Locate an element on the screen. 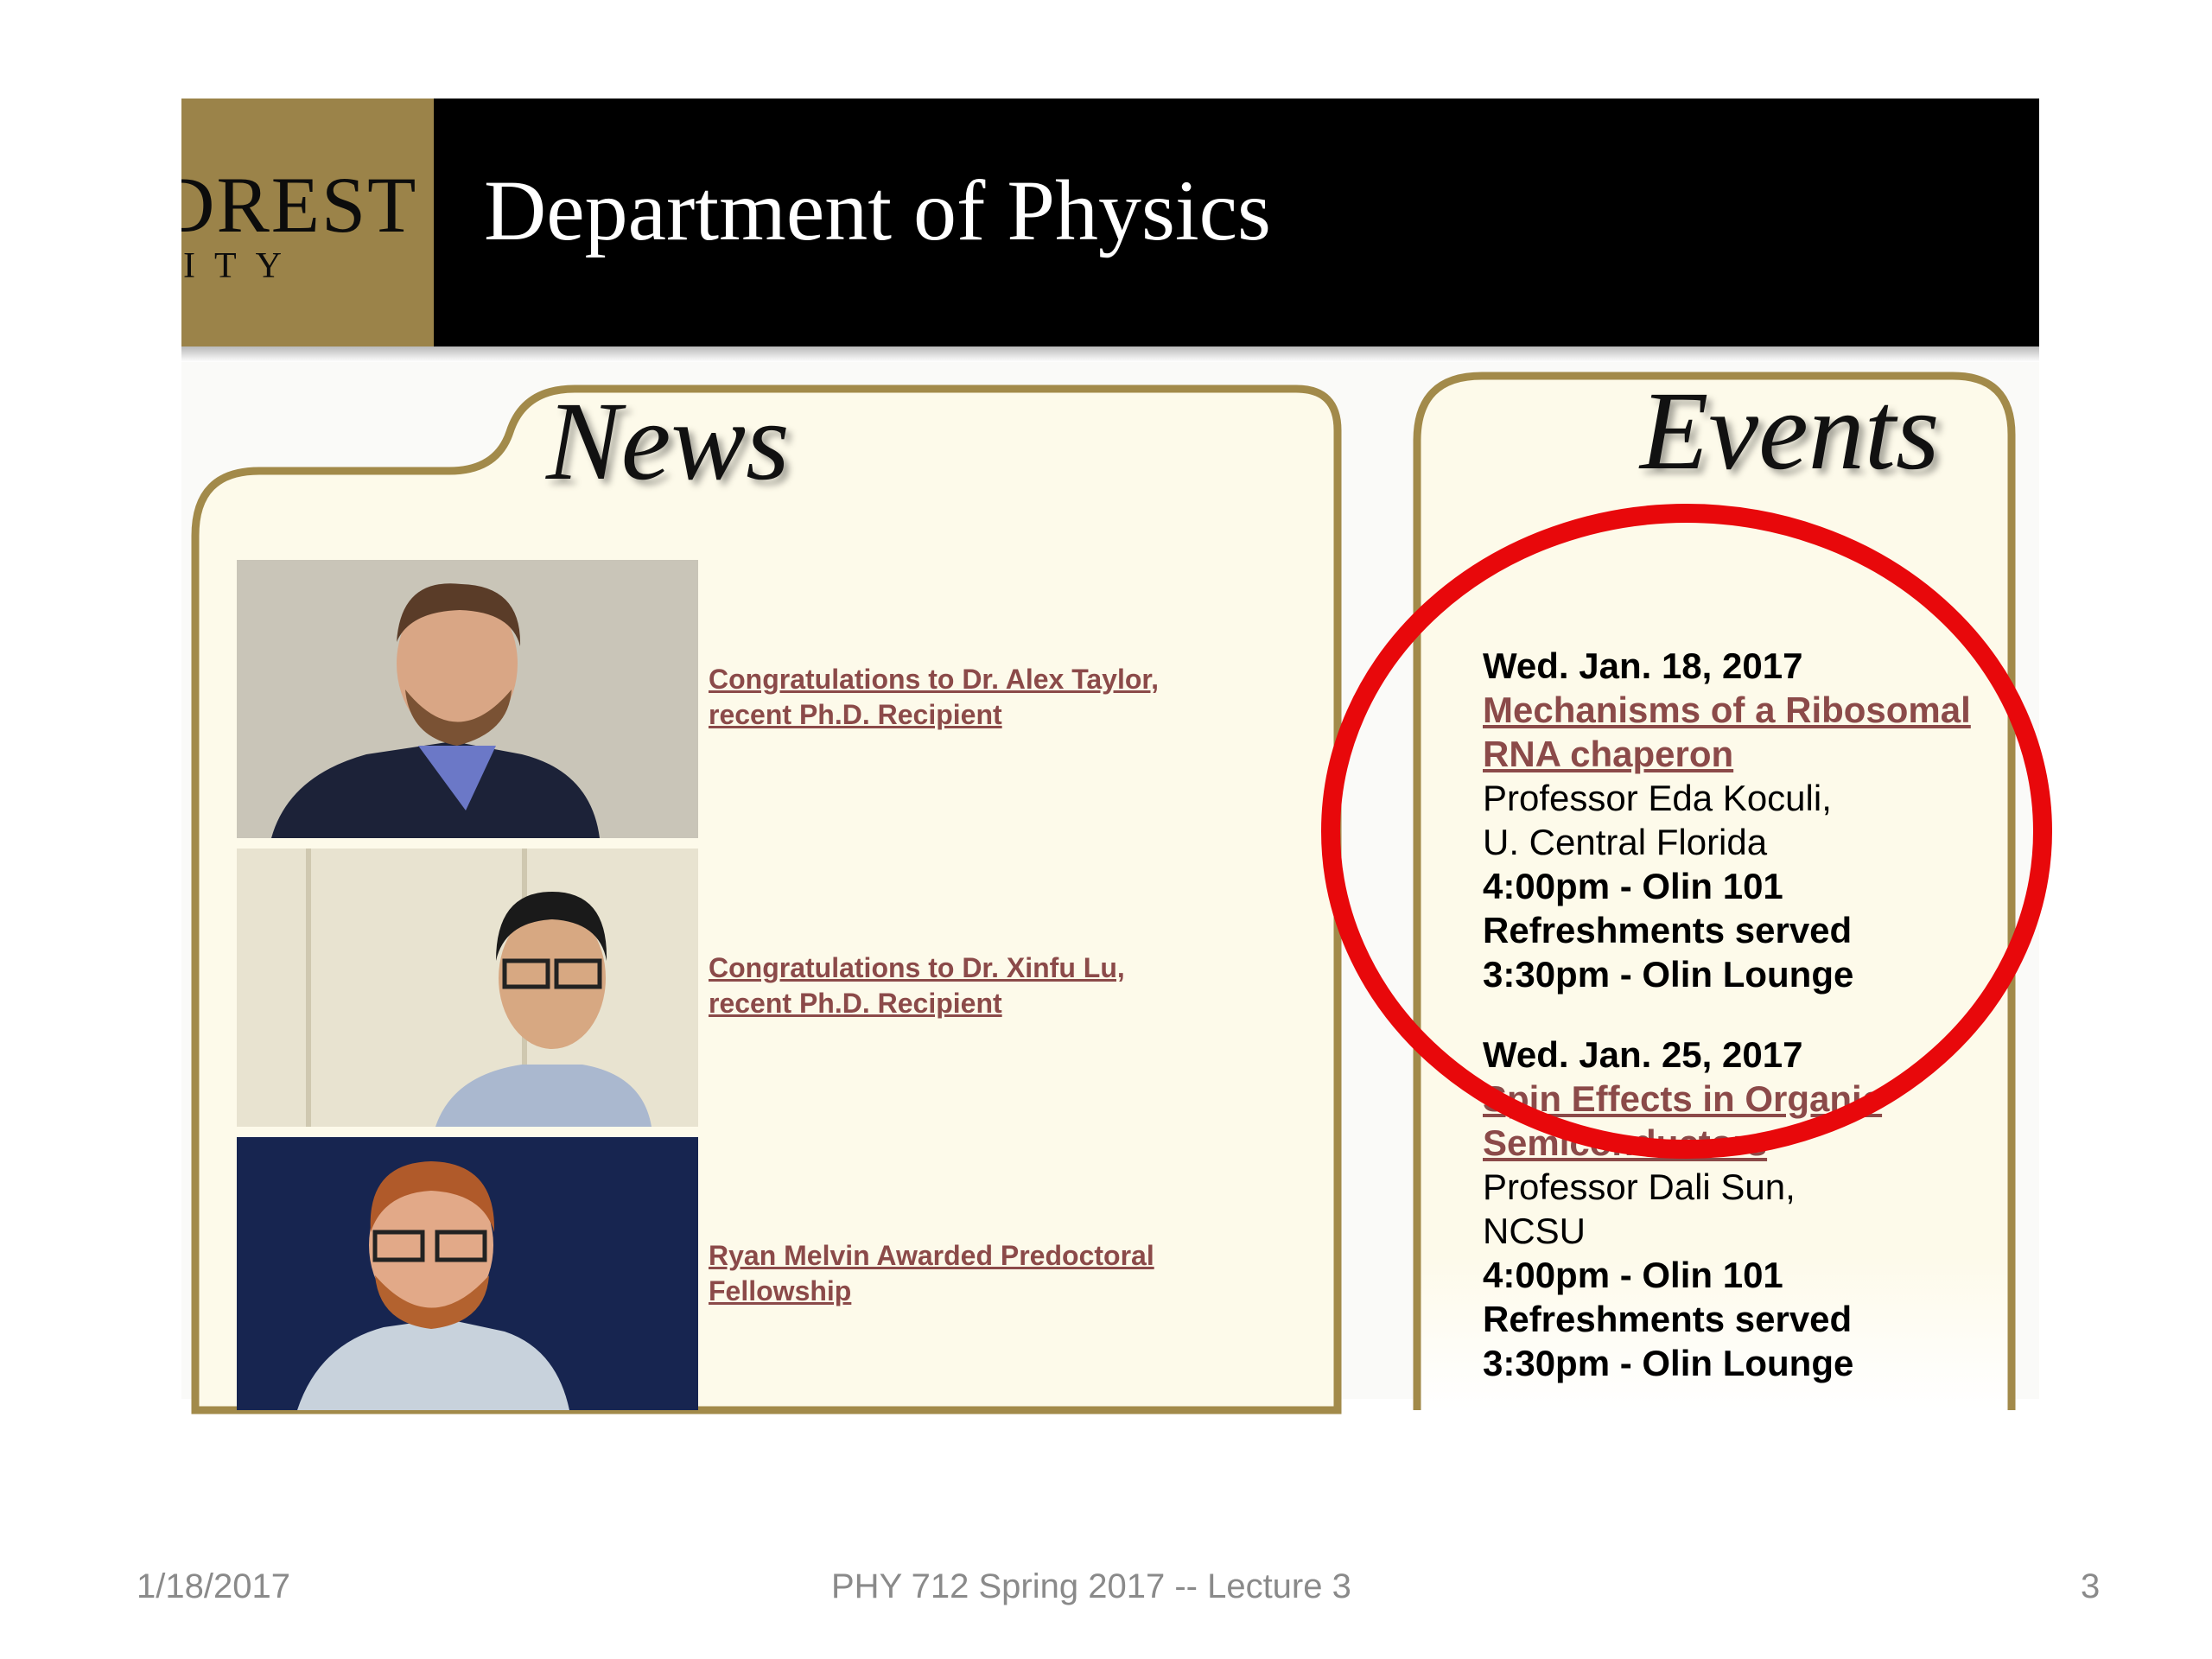  footer-page-number: 3 is located at coordinates (2091, 1586).